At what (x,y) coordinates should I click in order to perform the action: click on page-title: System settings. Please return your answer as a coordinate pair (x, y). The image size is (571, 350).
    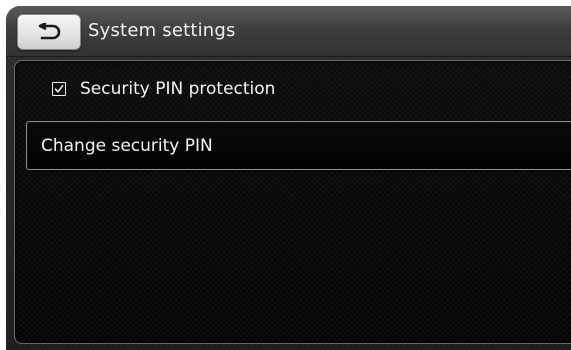
    Looking at the image, I should click on (162, 30).